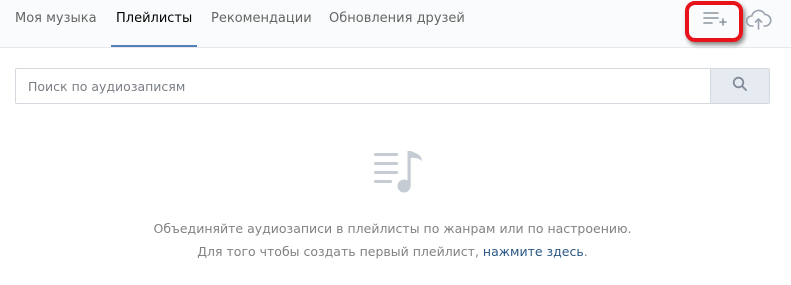 The width and height of the screenshot is (791, 285). What do you see at coordinates (261, 24) in the screenshot?
I see `tab-recommendations: Рекомендации` at bounding box center [261, 24].